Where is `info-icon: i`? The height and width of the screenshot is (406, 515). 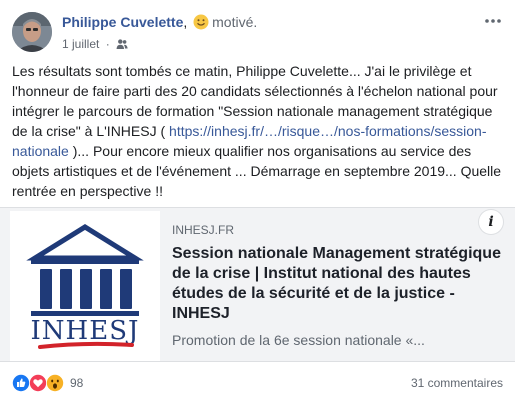 info-icon: i is located at coordinates (491, 222).